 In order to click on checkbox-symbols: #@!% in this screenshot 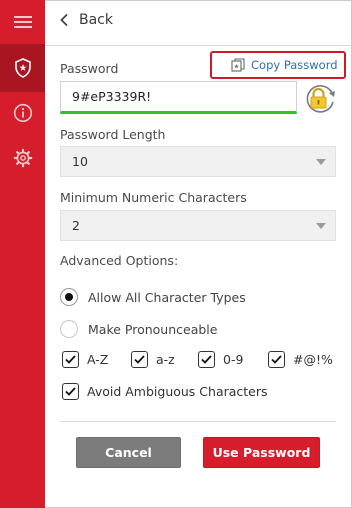, I will do `click(300, 359)`.